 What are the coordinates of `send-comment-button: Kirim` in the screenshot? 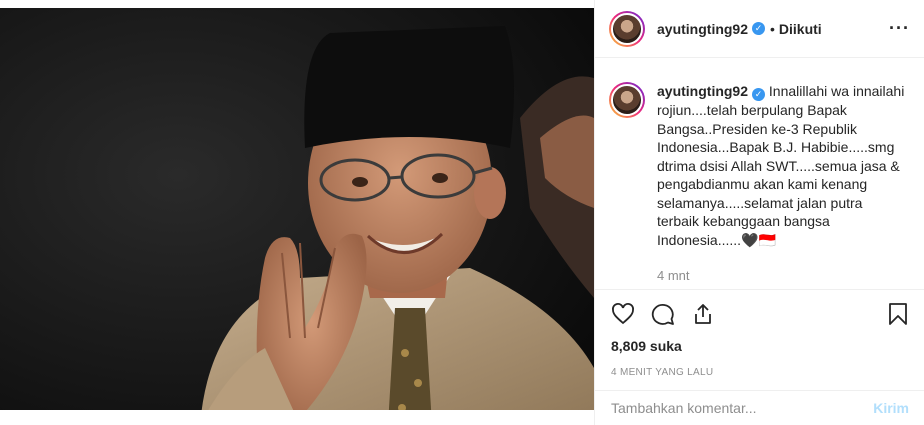 It's located at (891, 408).